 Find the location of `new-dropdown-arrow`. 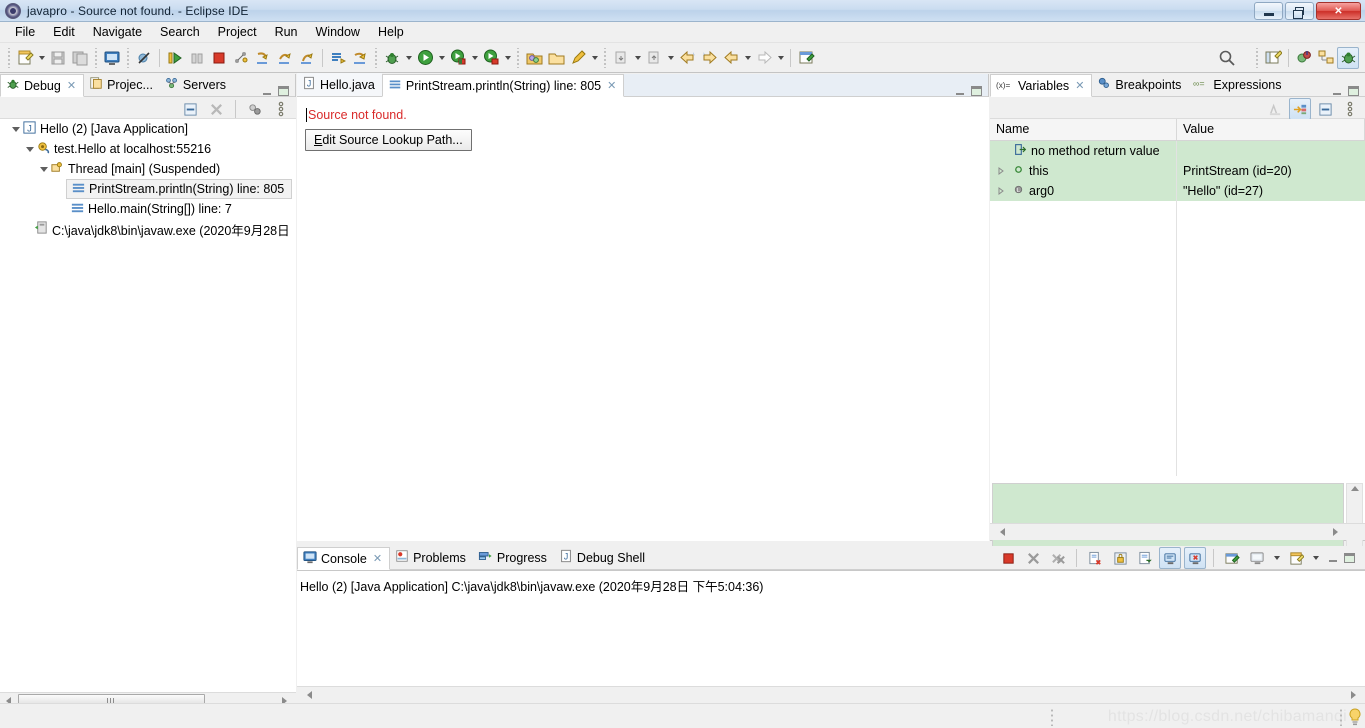

new-dropdown-arrow is located at coordinates (41, 58).